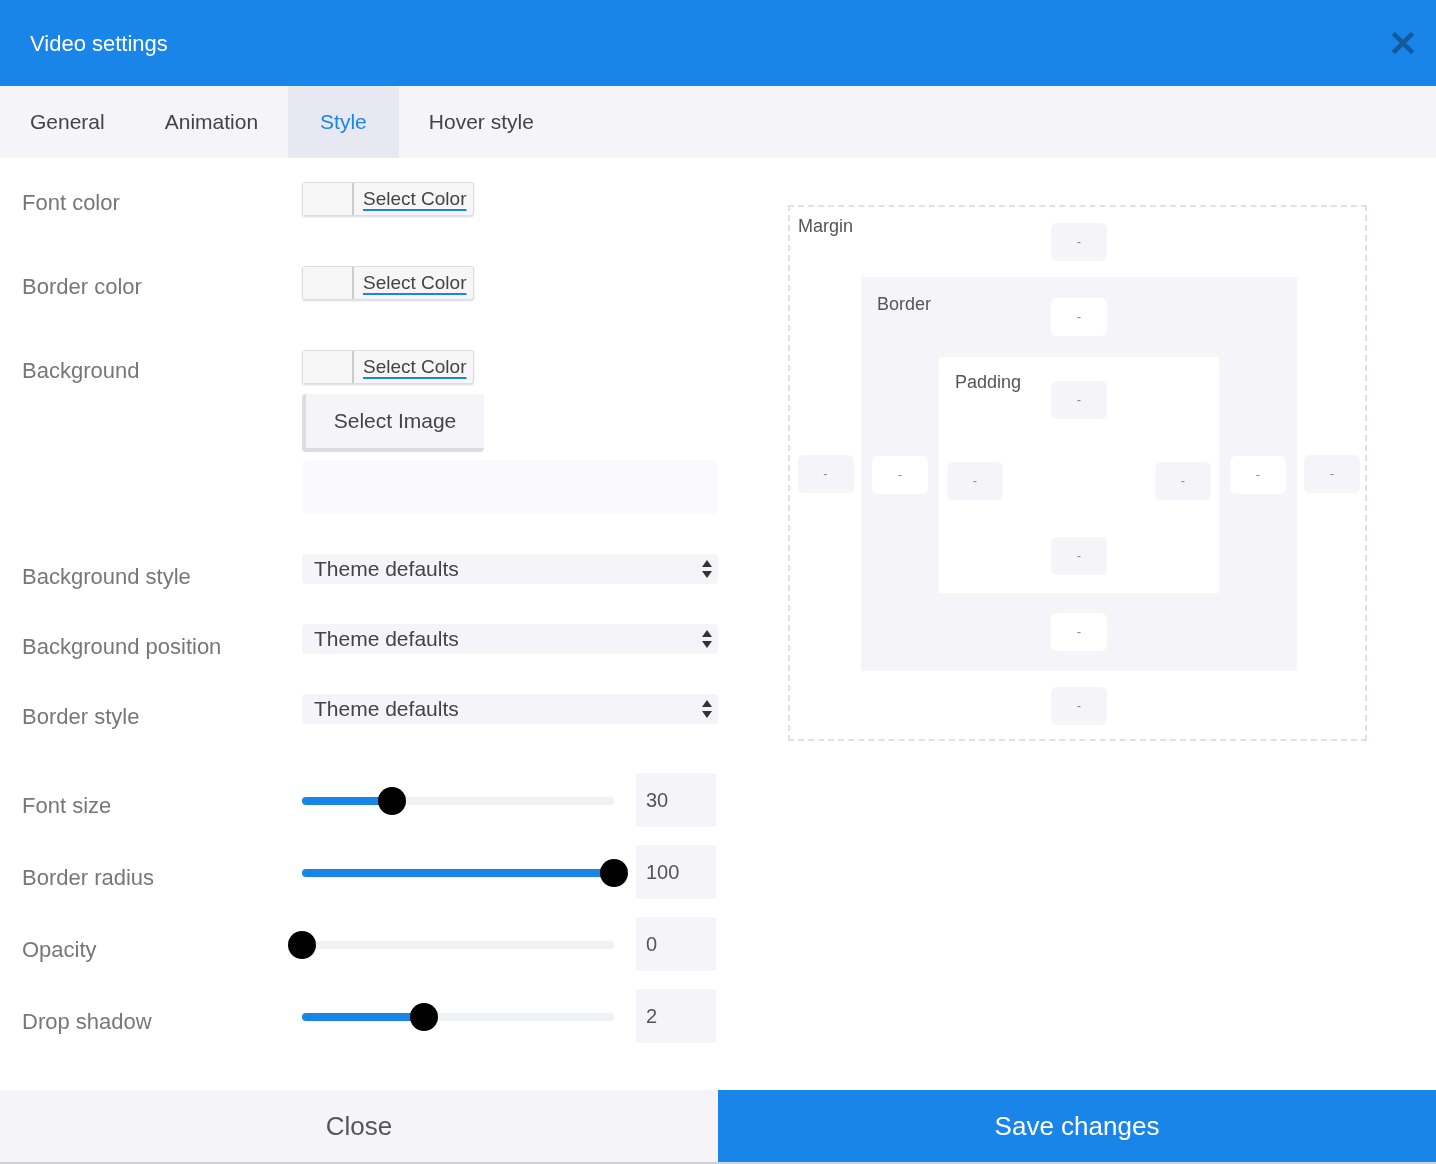 The image size is (1436, 1164). Describe the element at coordinates (904, 304) in the screenshot. I see `section-label: Border` at that location.